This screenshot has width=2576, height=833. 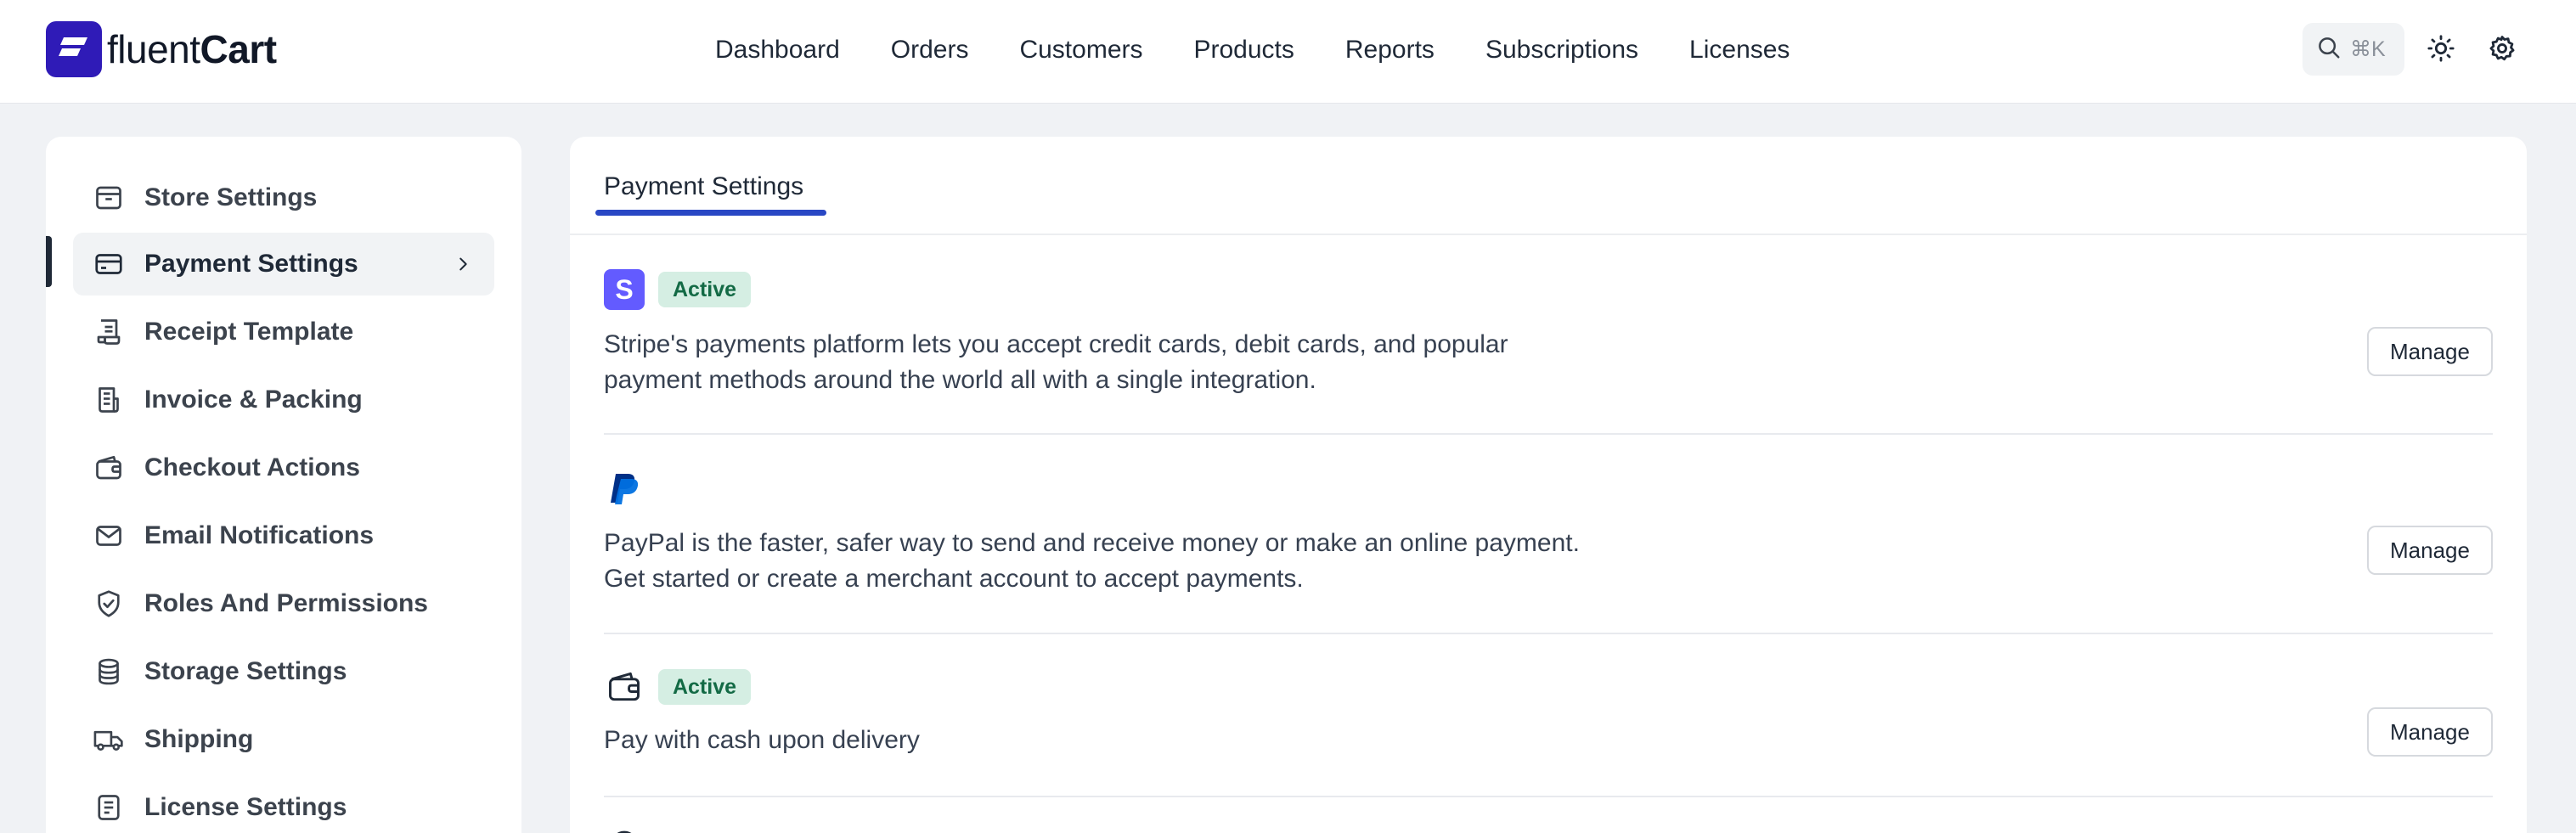 I want to click on tab-payment-settings: Payment Settings, so click(x=703, y=187).